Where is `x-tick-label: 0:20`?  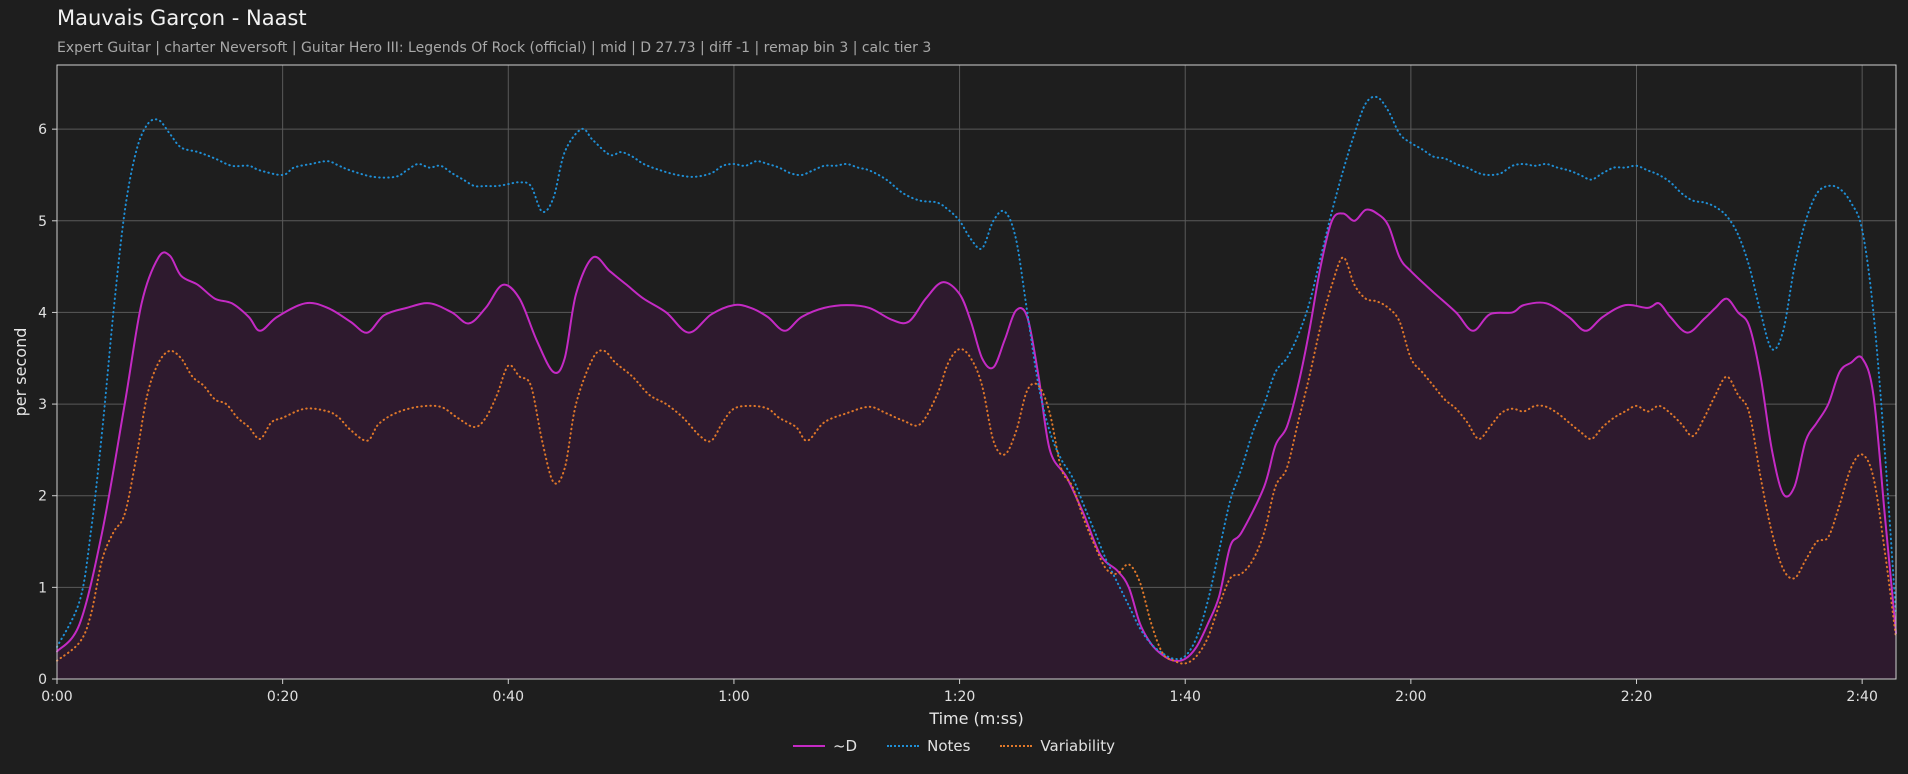 x-tick-label: 0:20 is located at coordinates (282, 697).